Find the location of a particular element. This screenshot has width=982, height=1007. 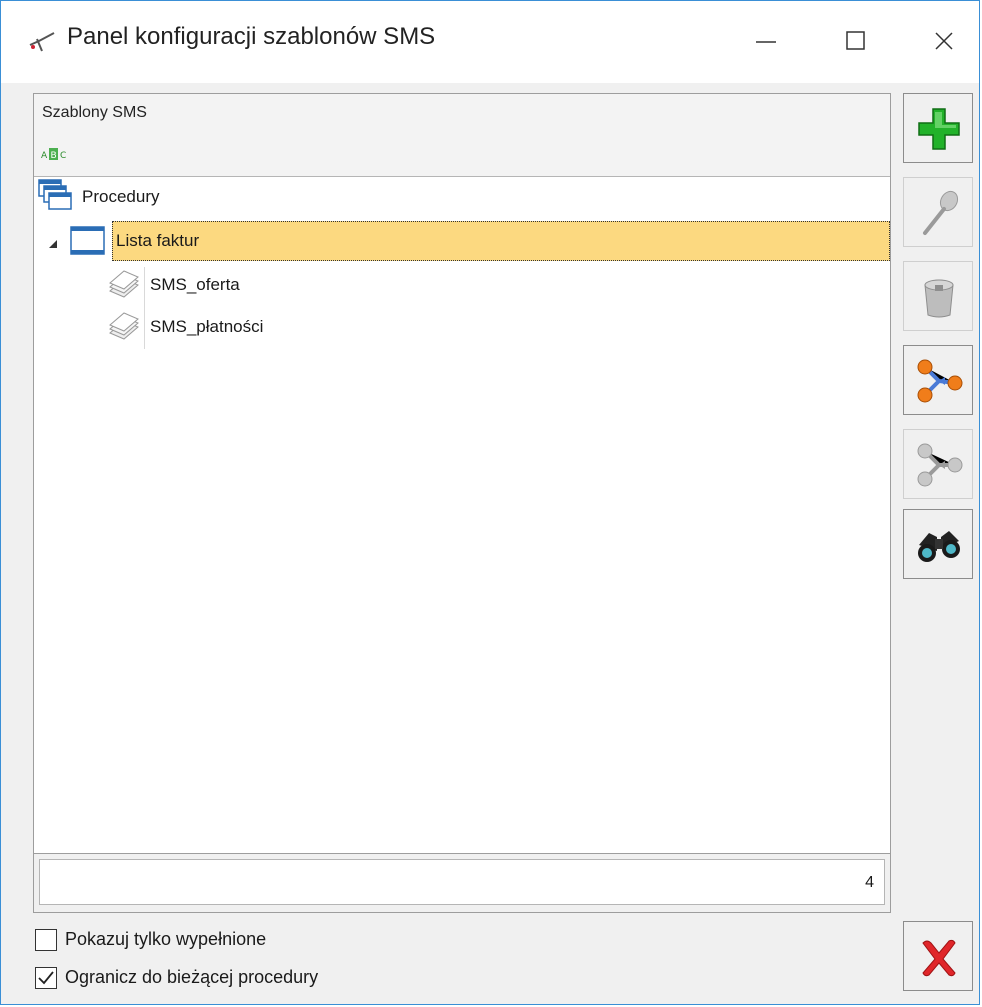

svg-text: A is located at coordinates (44, 156).